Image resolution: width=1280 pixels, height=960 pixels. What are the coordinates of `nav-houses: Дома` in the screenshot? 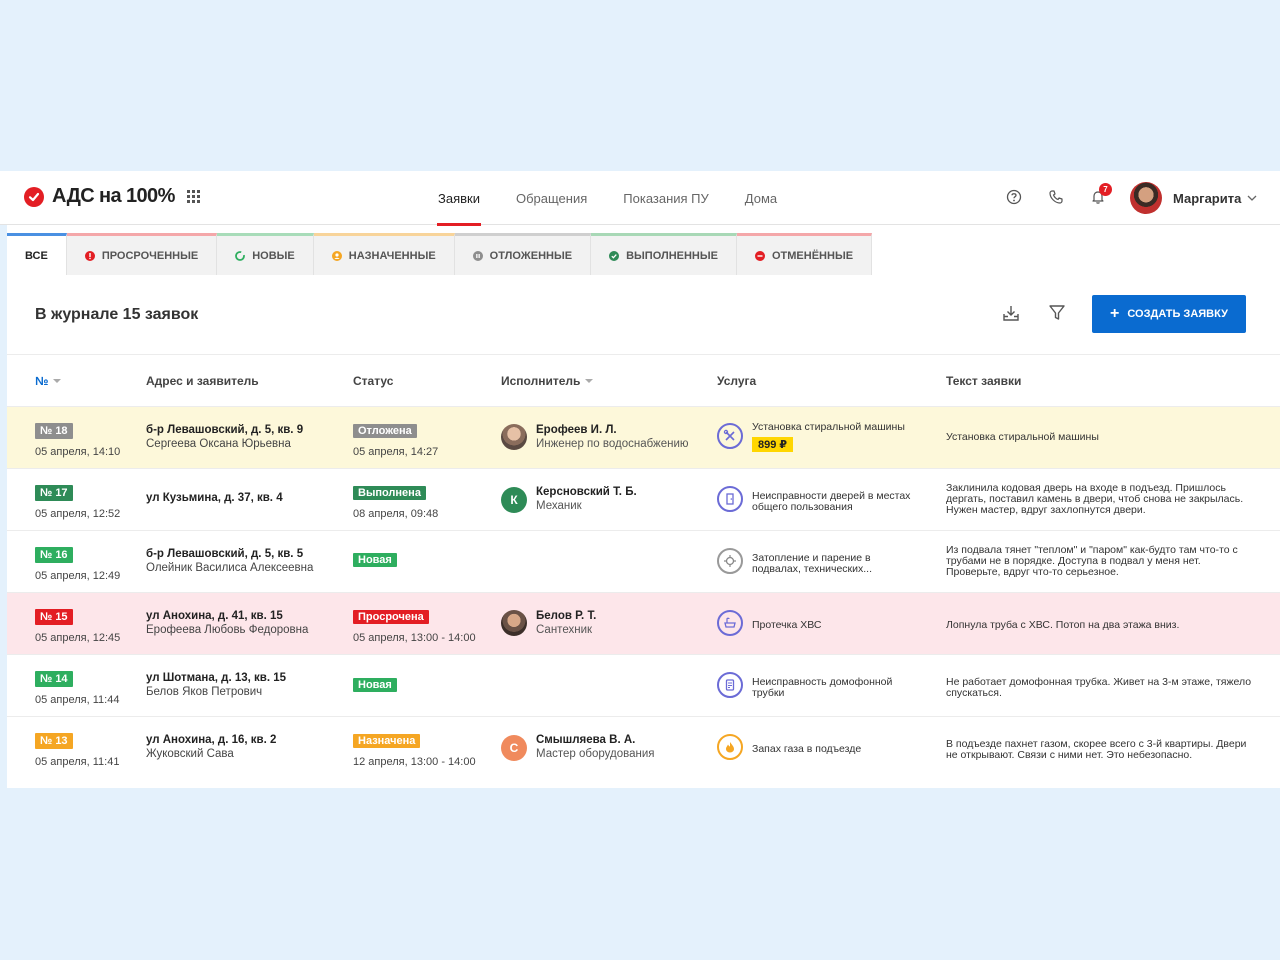 It's located at (761, 198).